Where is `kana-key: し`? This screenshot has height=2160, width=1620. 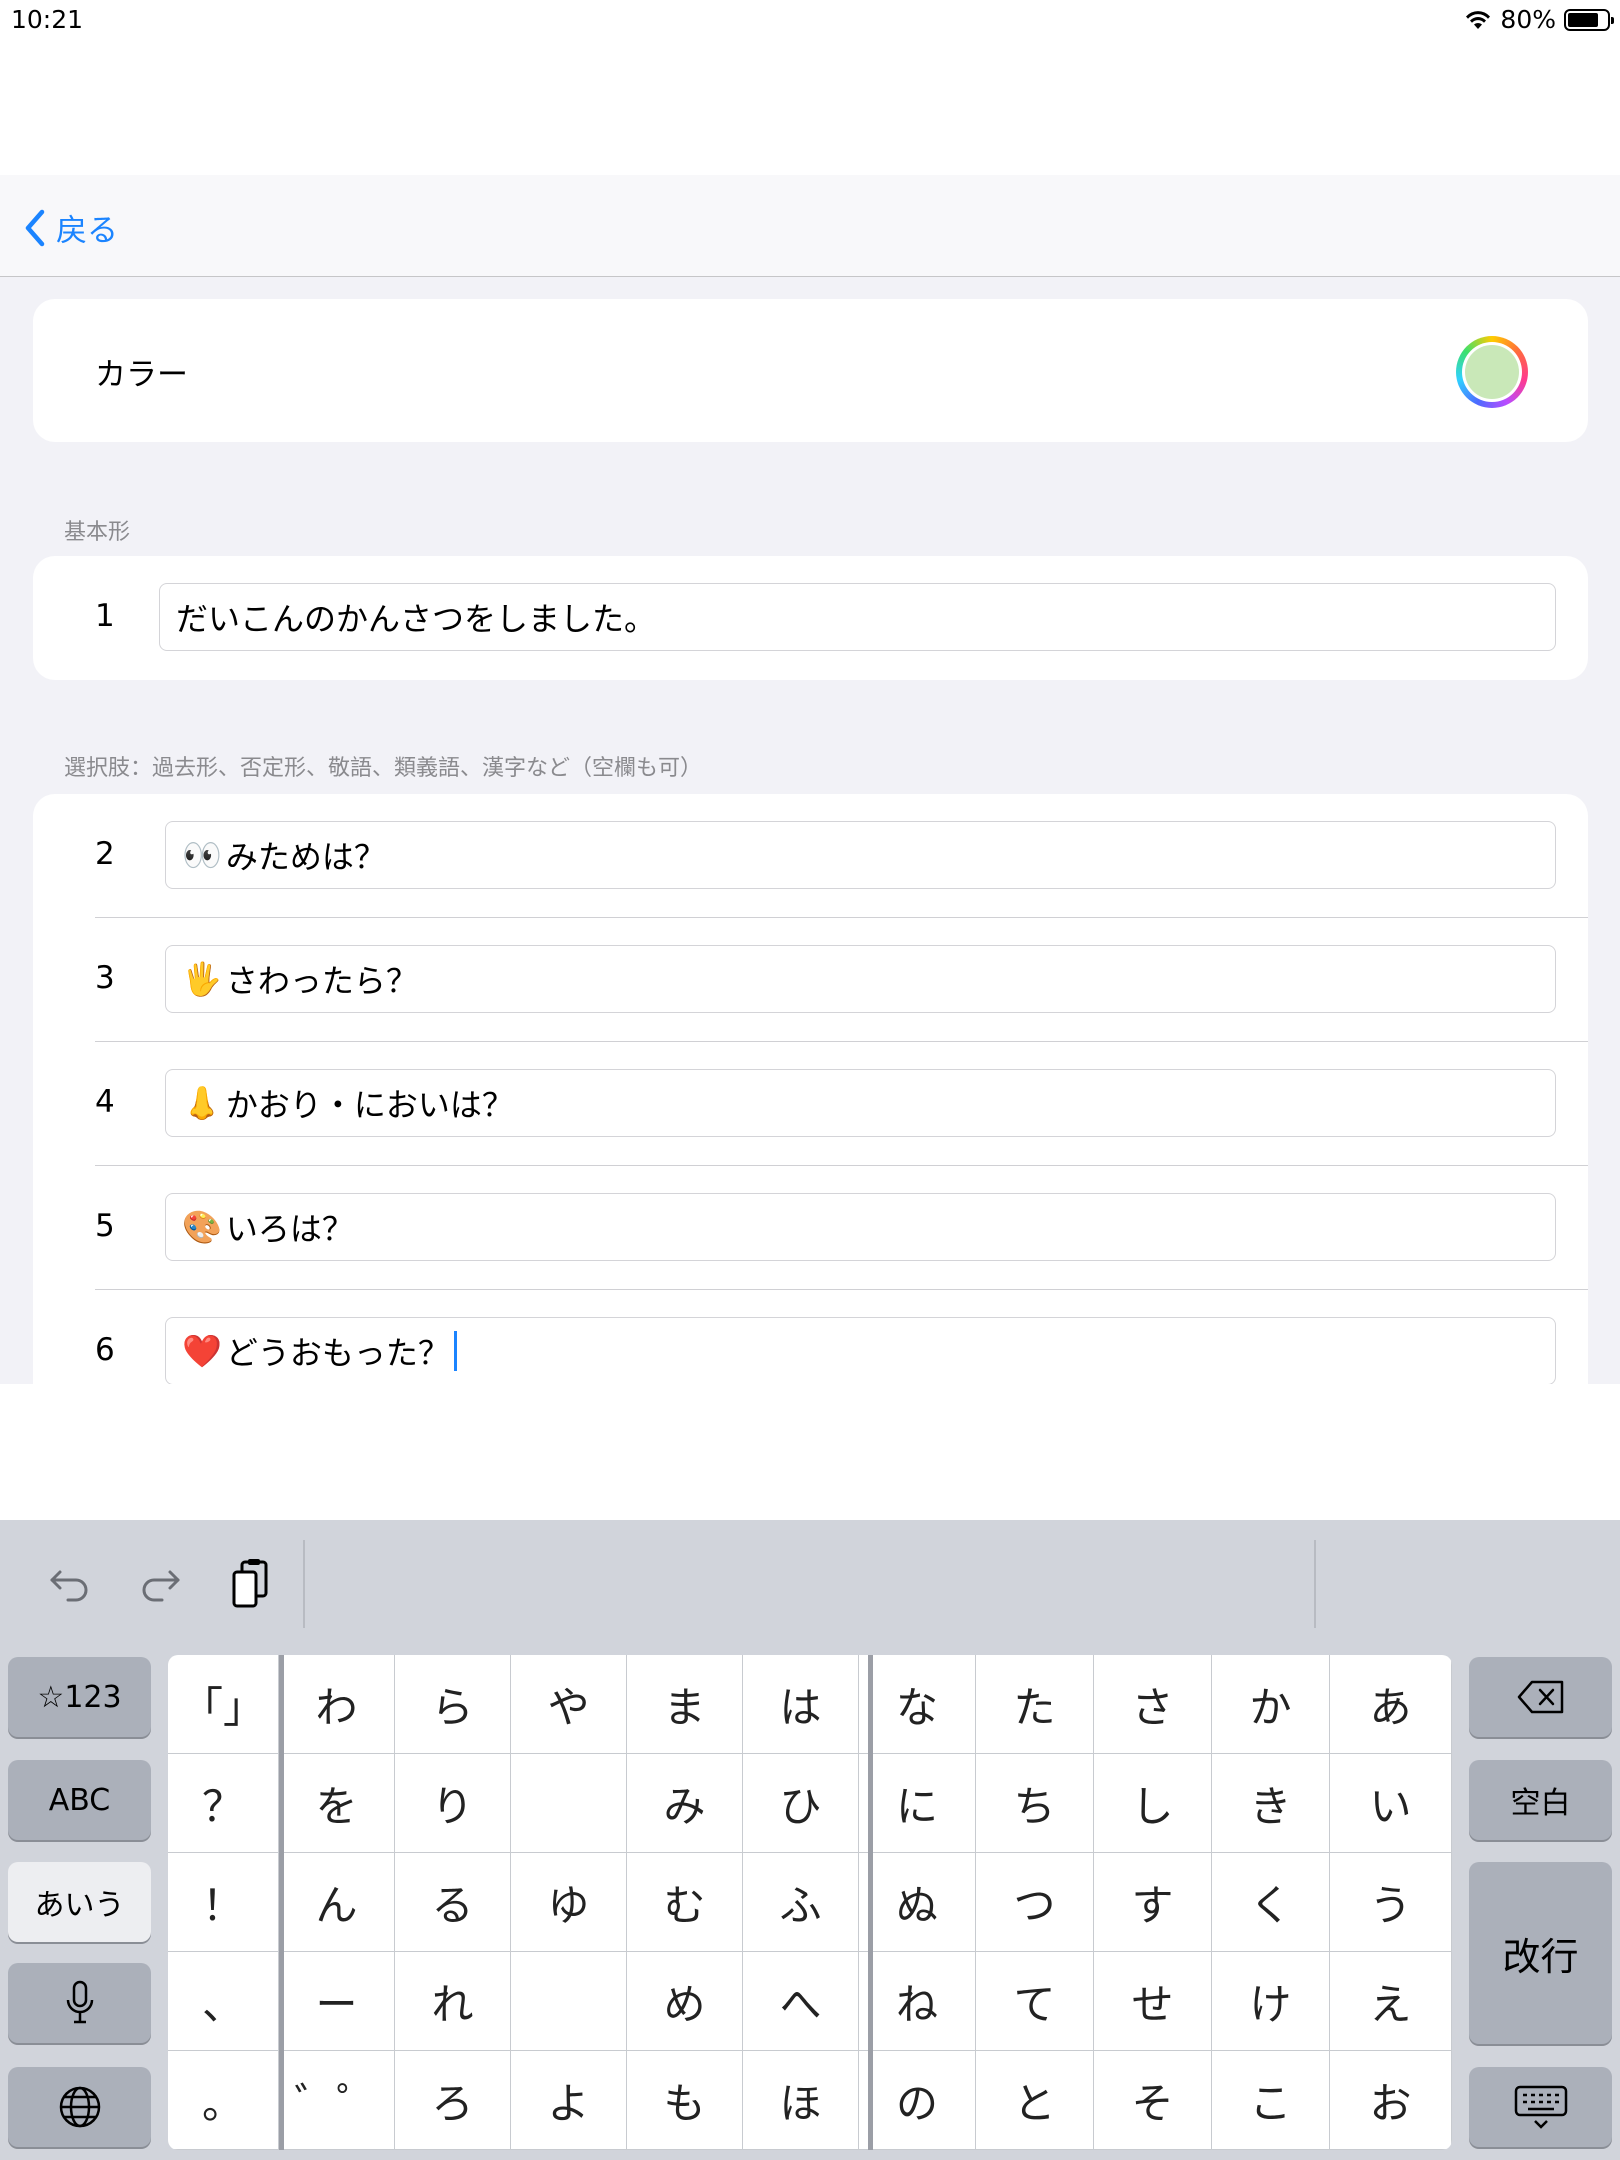 kana-key: し is located at coordinates (1153, 1803).